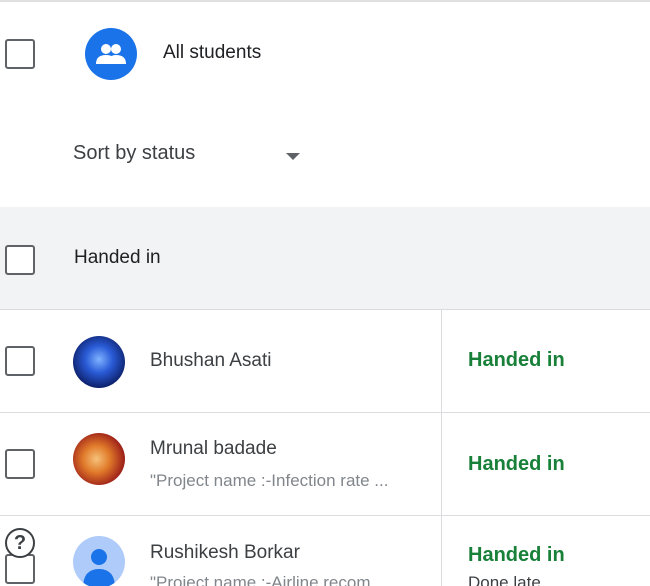 This screenshot has width=650, height=586. Describe the element at coordinates (213, 448) in the screenshot. I see `student-name: Mrunal badade` at that location.